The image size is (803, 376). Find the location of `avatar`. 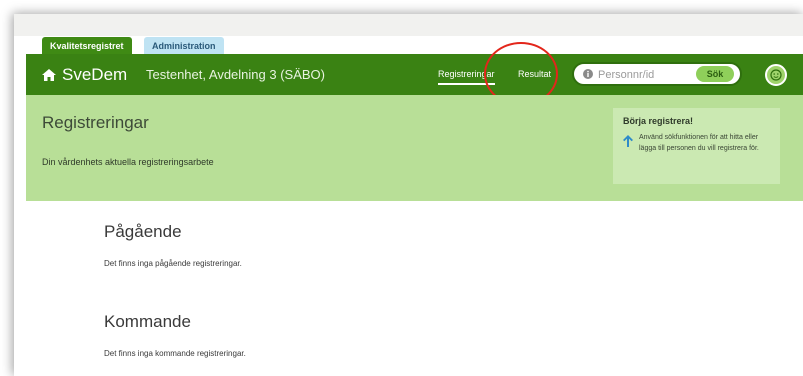

avatar is located at coordinates (776, 75).